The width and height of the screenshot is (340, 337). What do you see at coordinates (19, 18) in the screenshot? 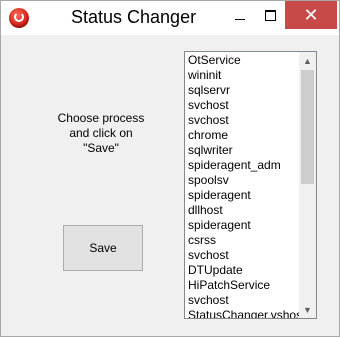
I see `app-logo-icon` at bounding box center [19, 18].